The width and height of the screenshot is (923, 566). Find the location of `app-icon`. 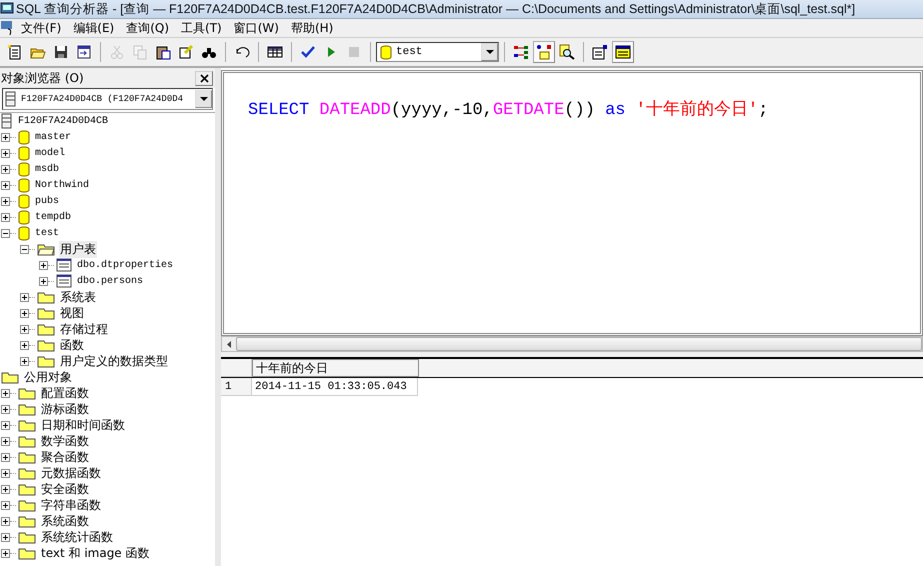

app-icon is located at coordinates (7, 9).